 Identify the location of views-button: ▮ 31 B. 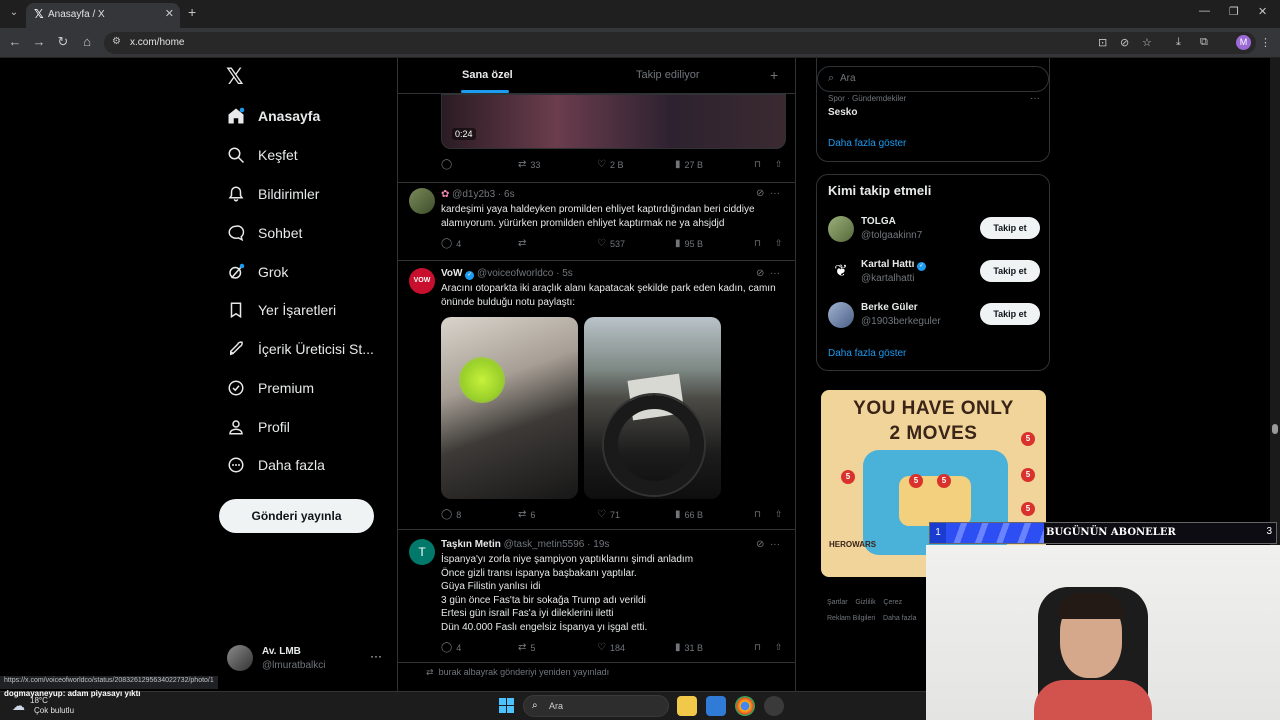
(689, 647).